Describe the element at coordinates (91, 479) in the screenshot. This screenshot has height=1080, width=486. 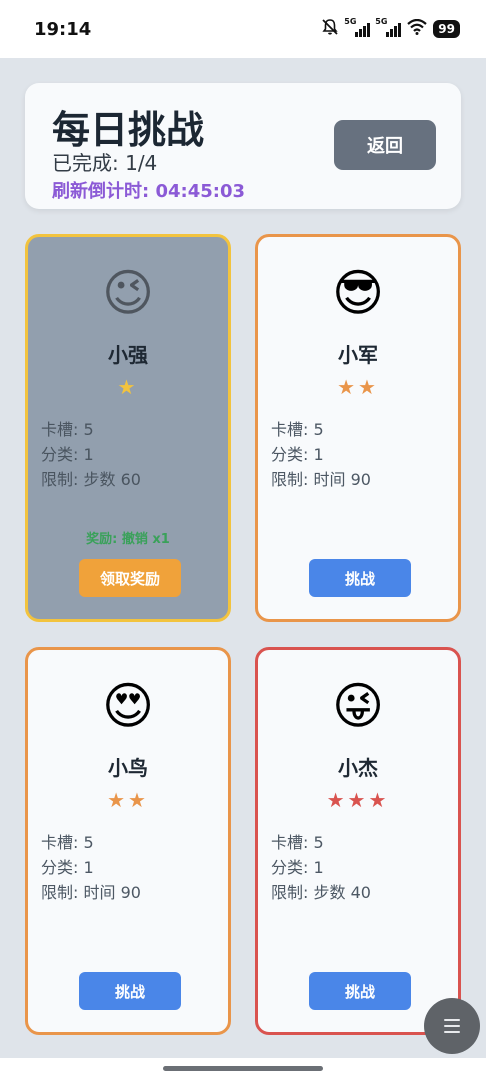
I see `limit-text: 限制: 步数 60` at that location.